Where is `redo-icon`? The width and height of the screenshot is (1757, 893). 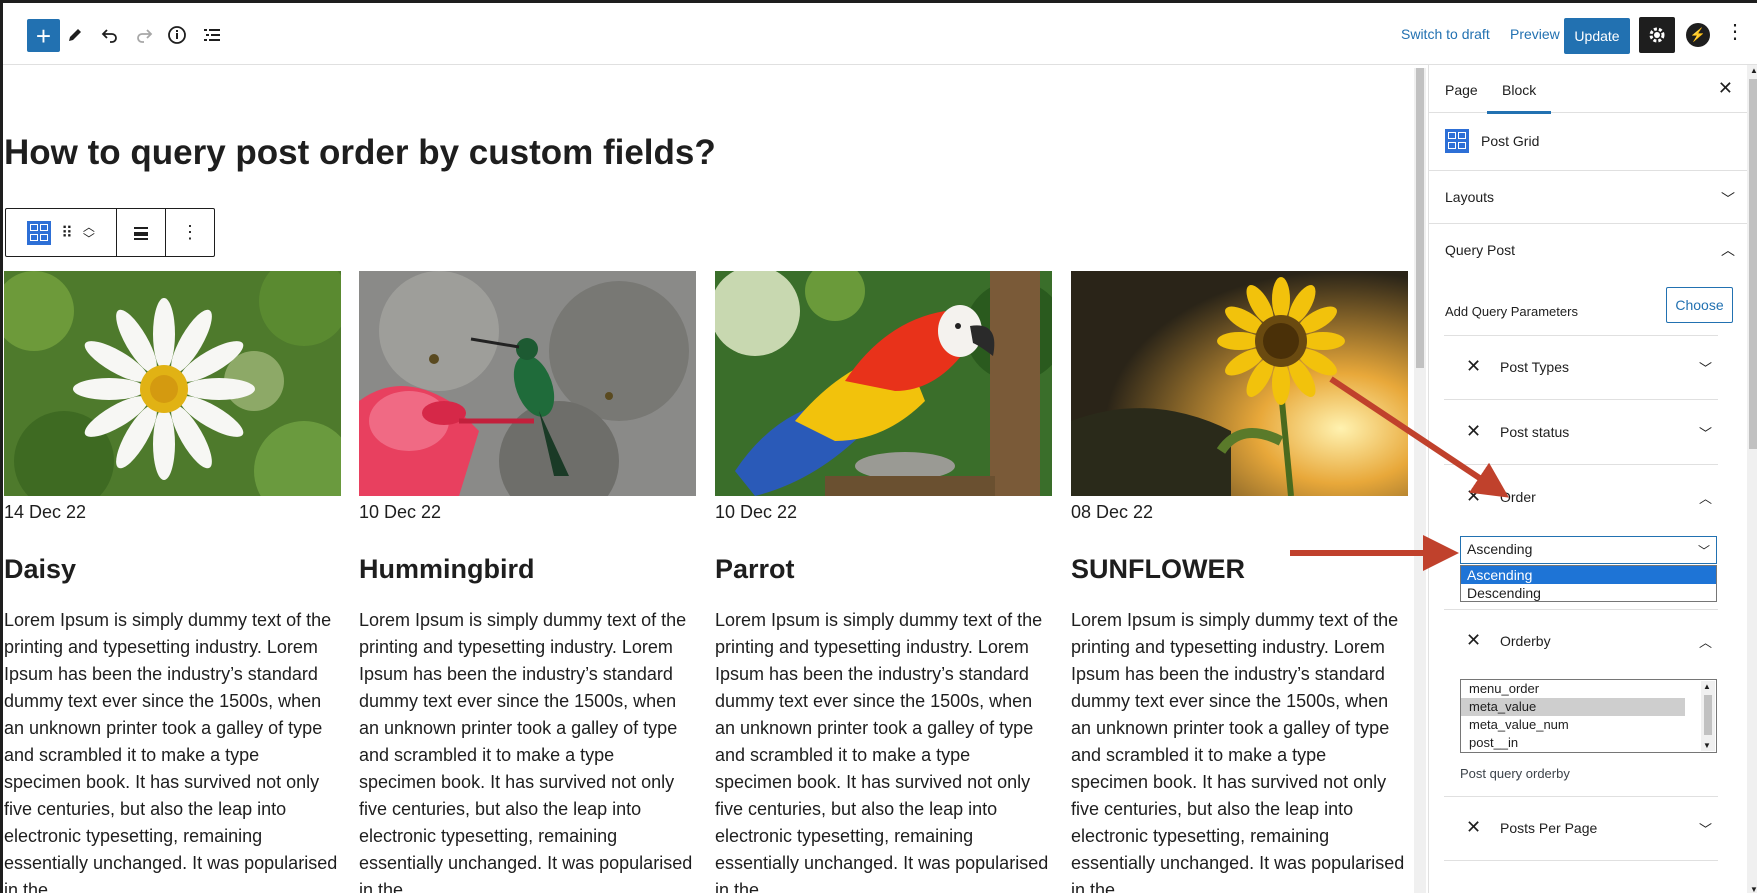
redo-icon is located at coordinates (145, 36).